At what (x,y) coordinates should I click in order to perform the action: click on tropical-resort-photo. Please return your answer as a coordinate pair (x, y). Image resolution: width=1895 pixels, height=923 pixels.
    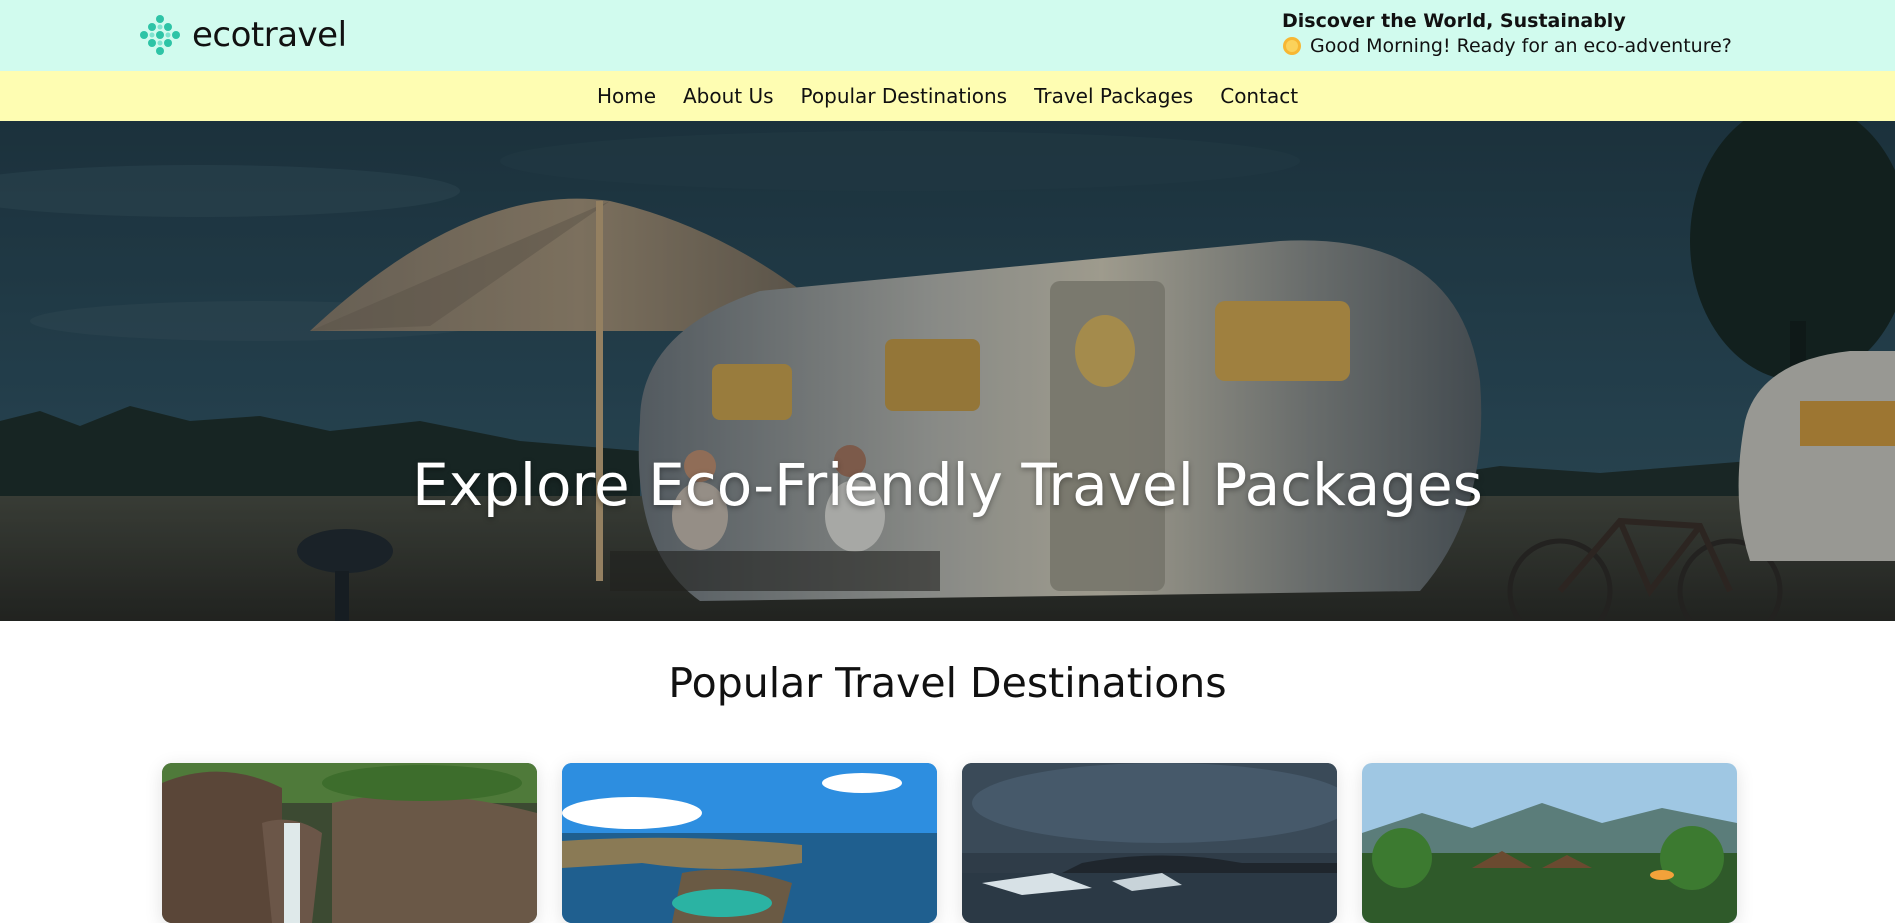
    Looking at the image, I should click on (1549, 843).